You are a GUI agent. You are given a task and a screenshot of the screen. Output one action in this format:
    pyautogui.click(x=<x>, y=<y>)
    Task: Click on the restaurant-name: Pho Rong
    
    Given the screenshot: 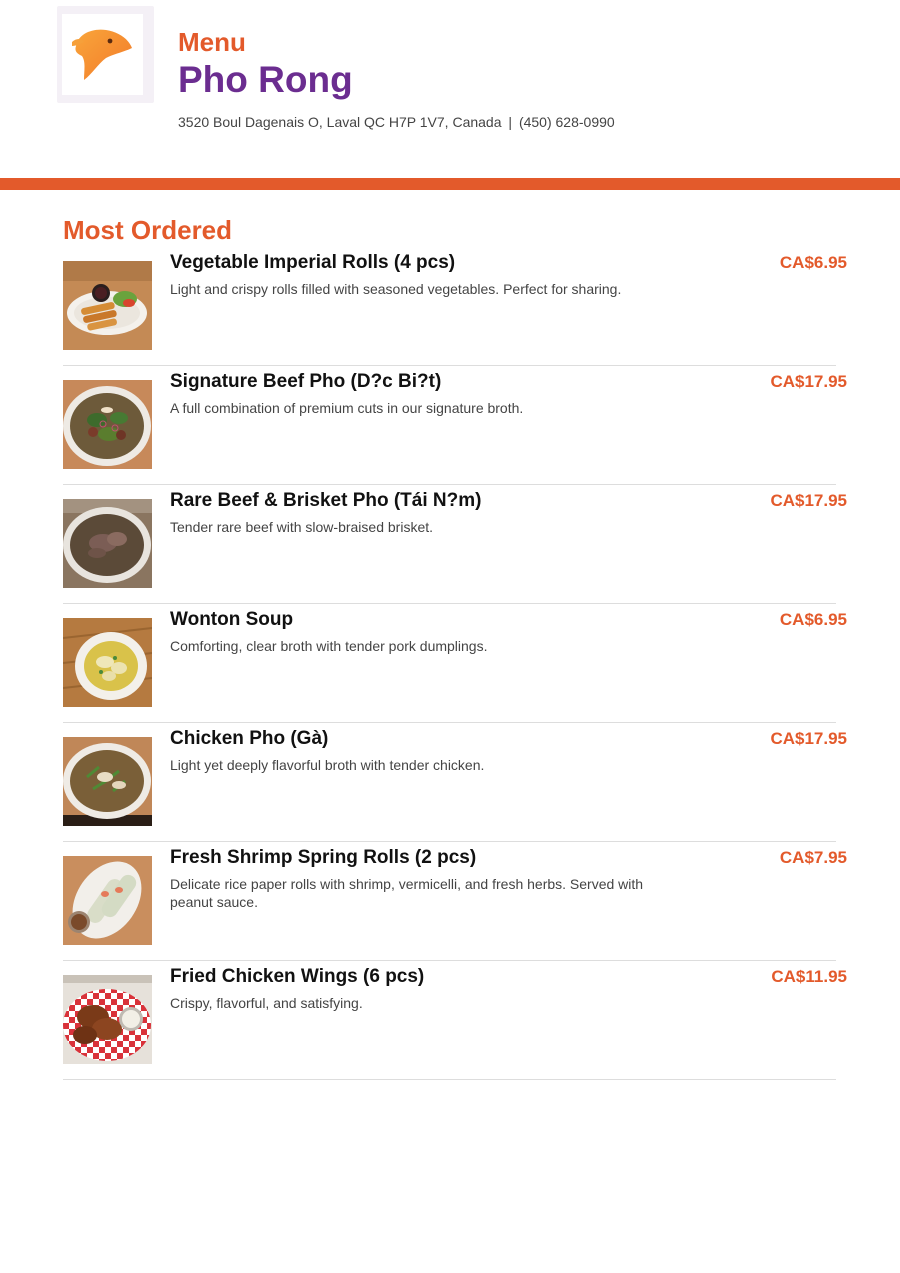 What is the action you would take?
    pyautogui.click(x=265, y=79)
    